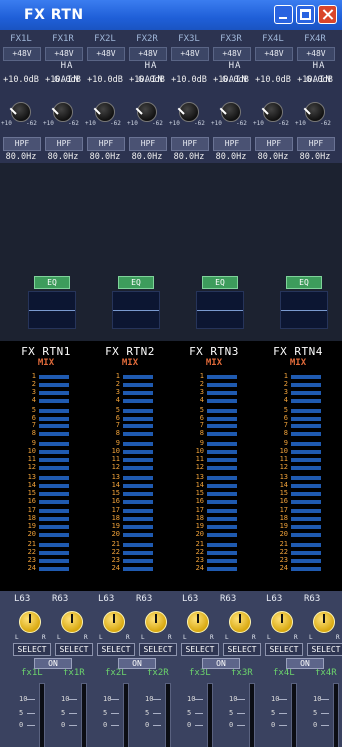 The height and width of the screenshot is (747, 342). What do you see at coordinates (216, 477) in the screenshot?
I see `mix-send-row: 13` at bounding box center [216, 477].